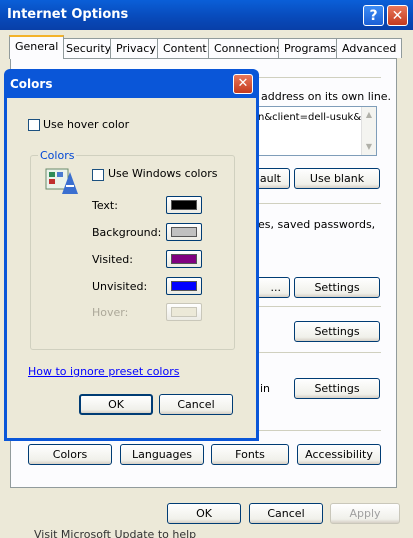 The height and width of the screenshot is (538, 413). What do you see at coordinates (136, 48) in the screenshot?
I see `tab-privacy: Privacy` at bounding box center [136, 48].